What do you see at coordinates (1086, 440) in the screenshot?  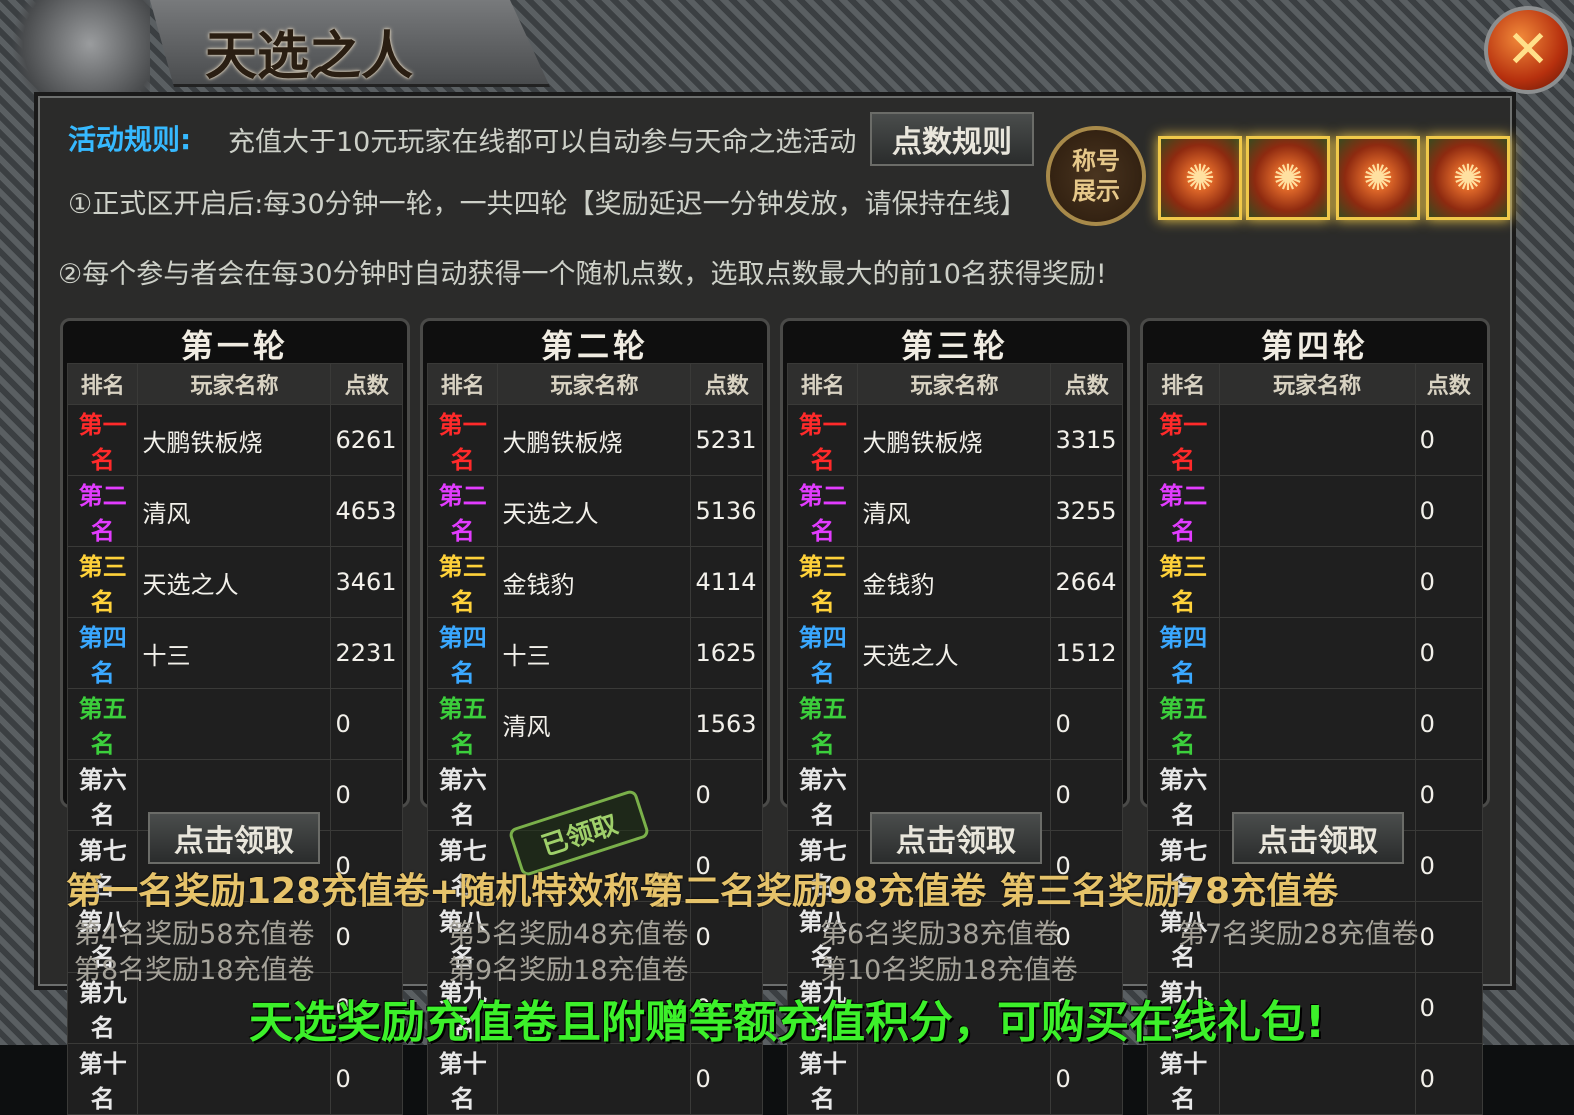 I see `points-value: 3315` at bounding box center [1086, 440].